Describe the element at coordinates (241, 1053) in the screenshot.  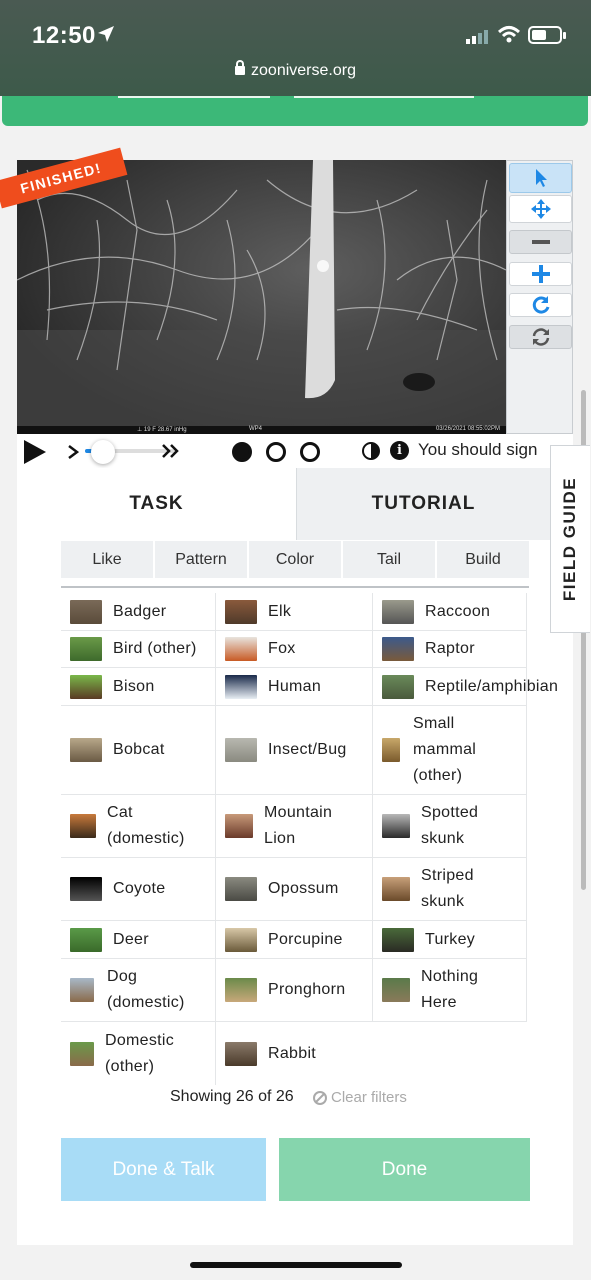
I see `rabbit-photo` at that location.